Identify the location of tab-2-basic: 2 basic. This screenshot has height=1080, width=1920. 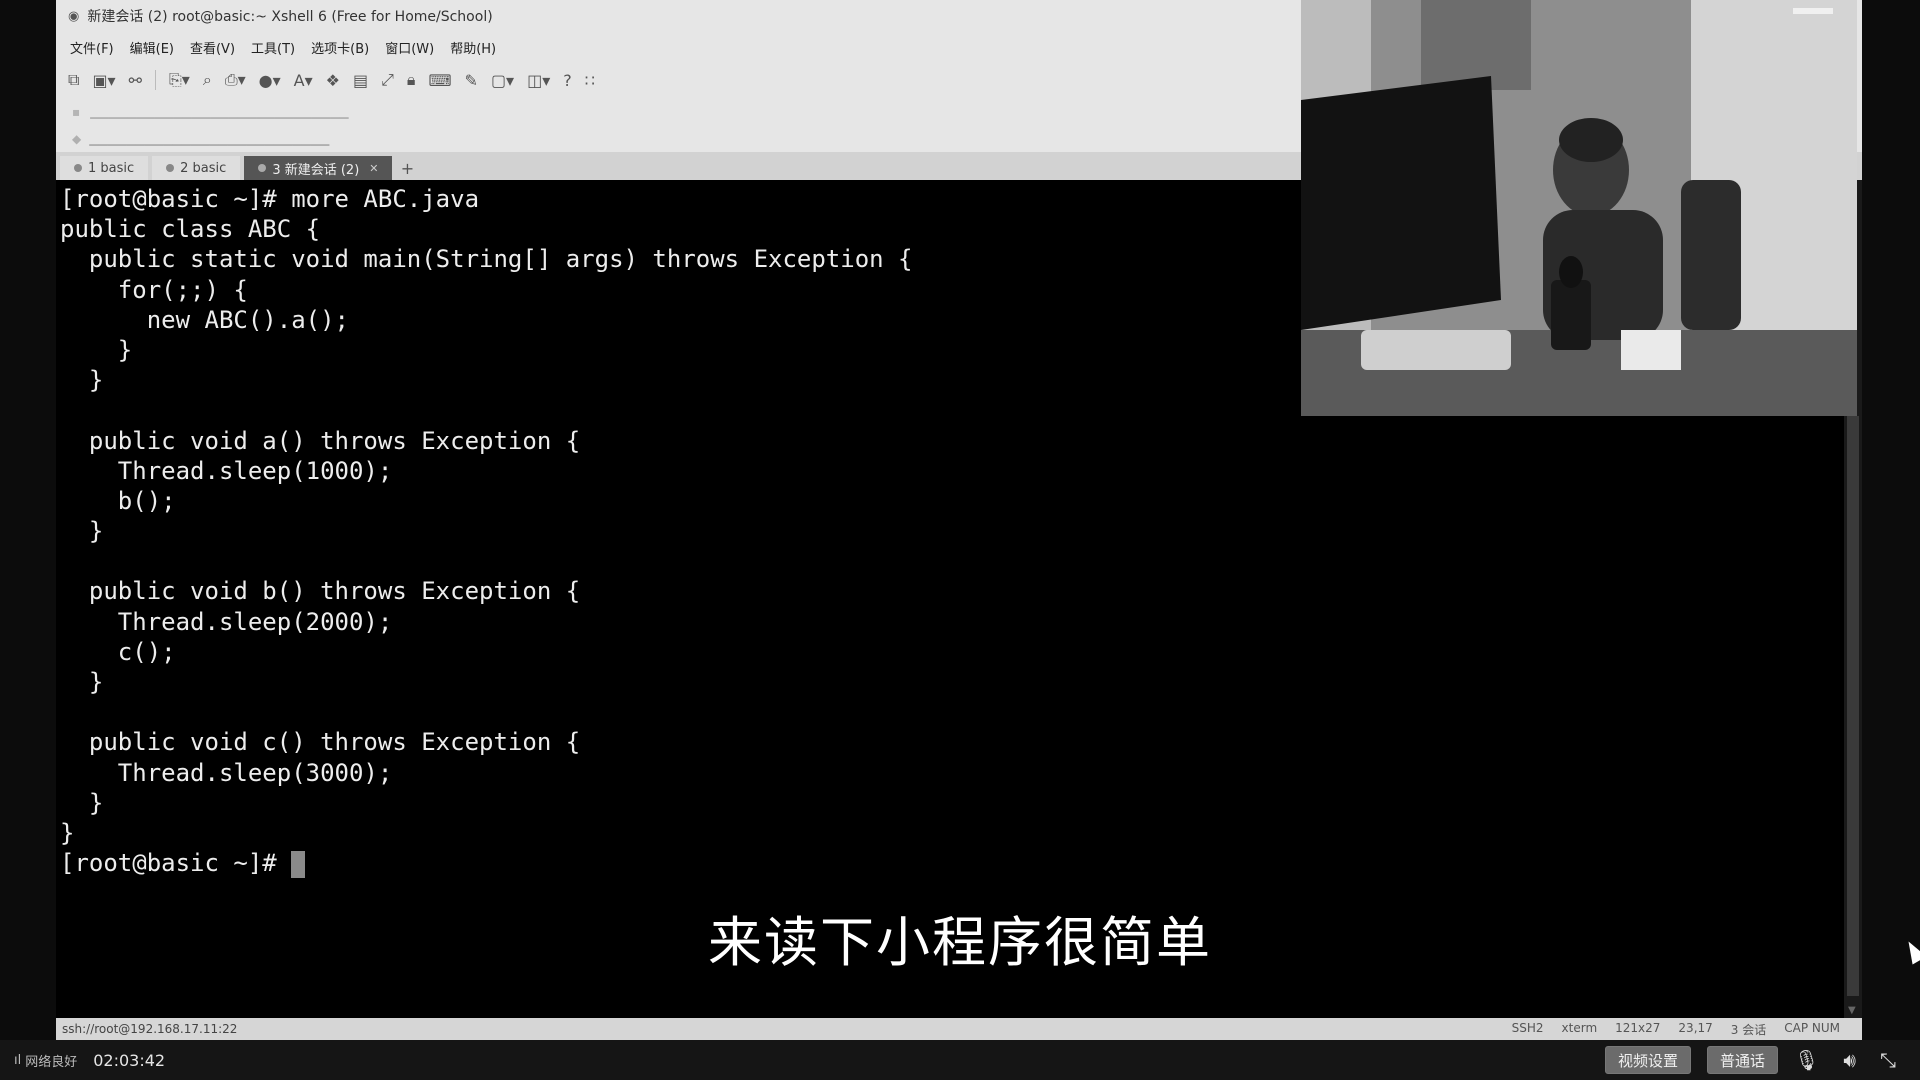
(196, 168).